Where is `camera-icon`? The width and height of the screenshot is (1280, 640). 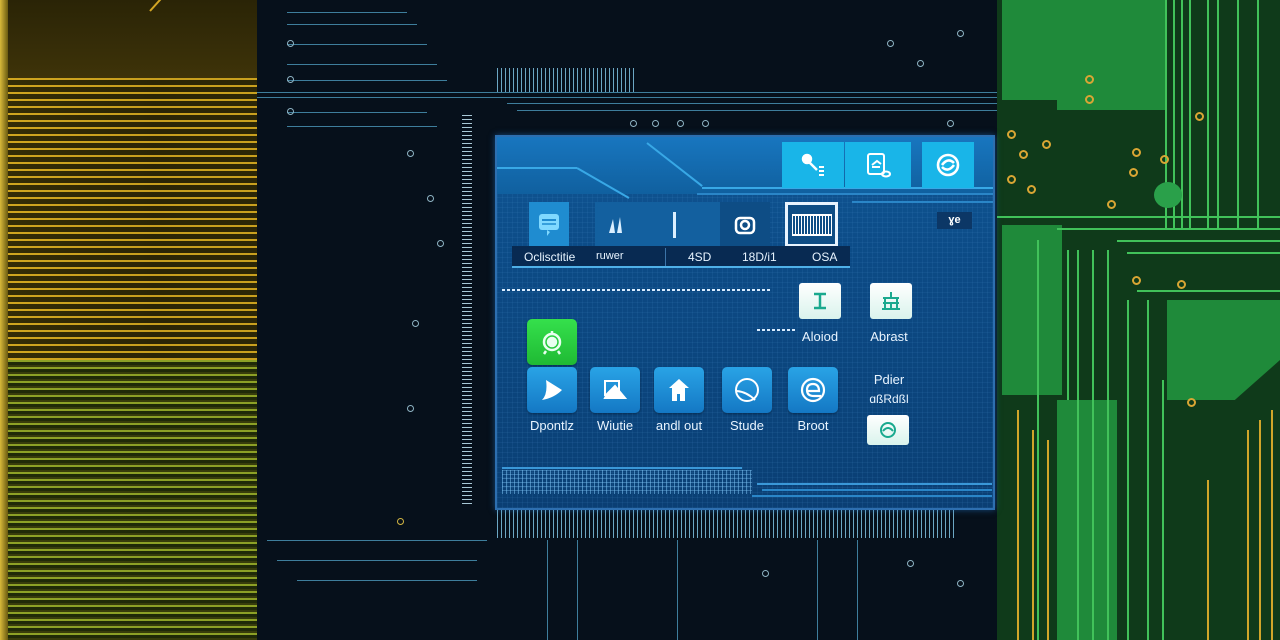
camera-icon is located at coordinates (745, 225).